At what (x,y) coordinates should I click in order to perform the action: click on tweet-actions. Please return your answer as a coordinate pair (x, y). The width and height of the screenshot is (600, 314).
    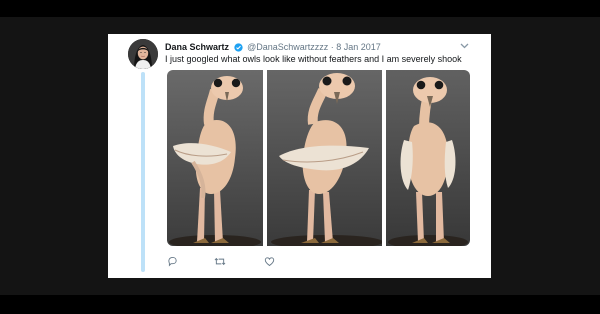
    Looking at the image, I should click on (265, 261).